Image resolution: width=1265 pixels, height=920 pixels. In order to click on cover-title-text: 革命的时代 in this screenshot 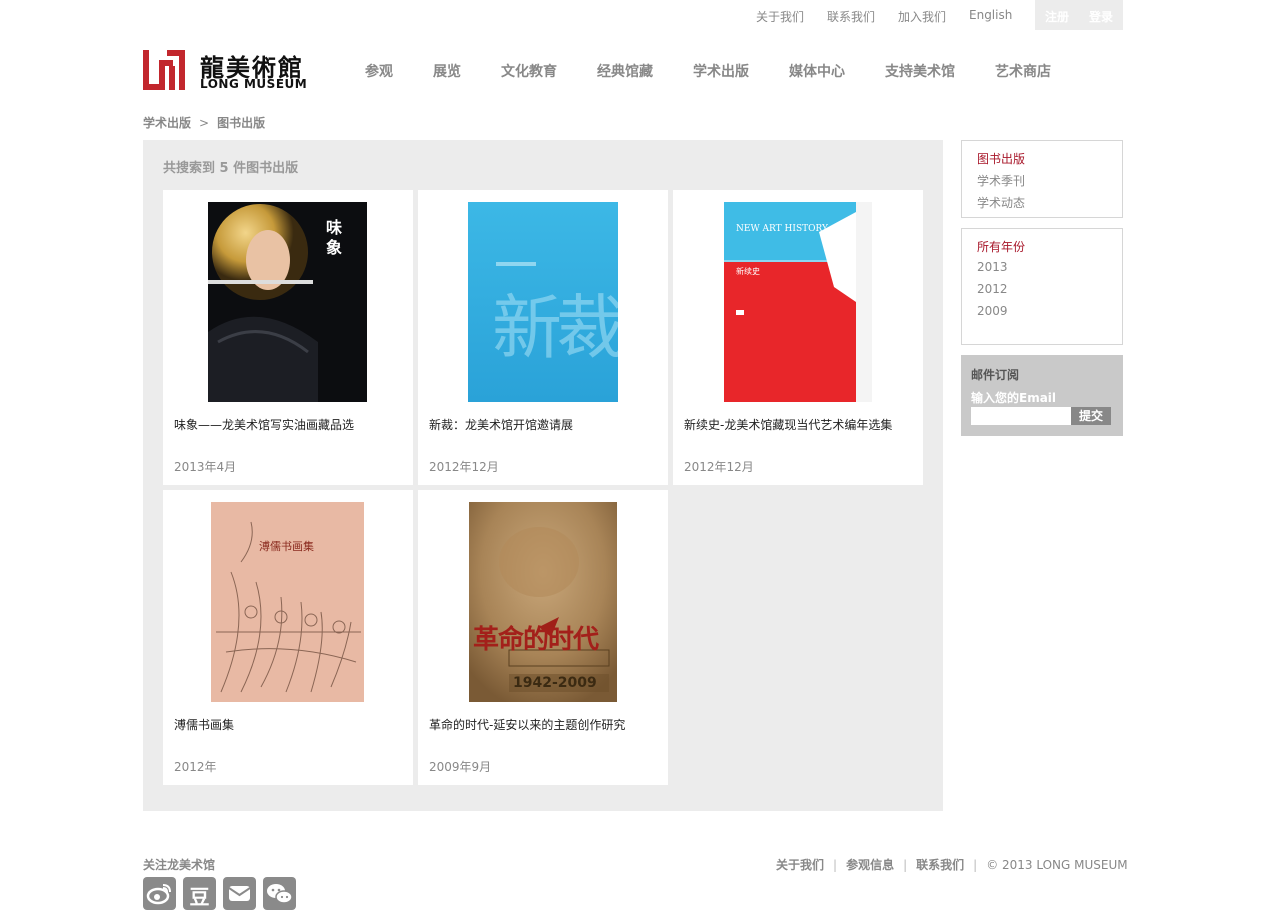, I will do `click(536, 640)`.